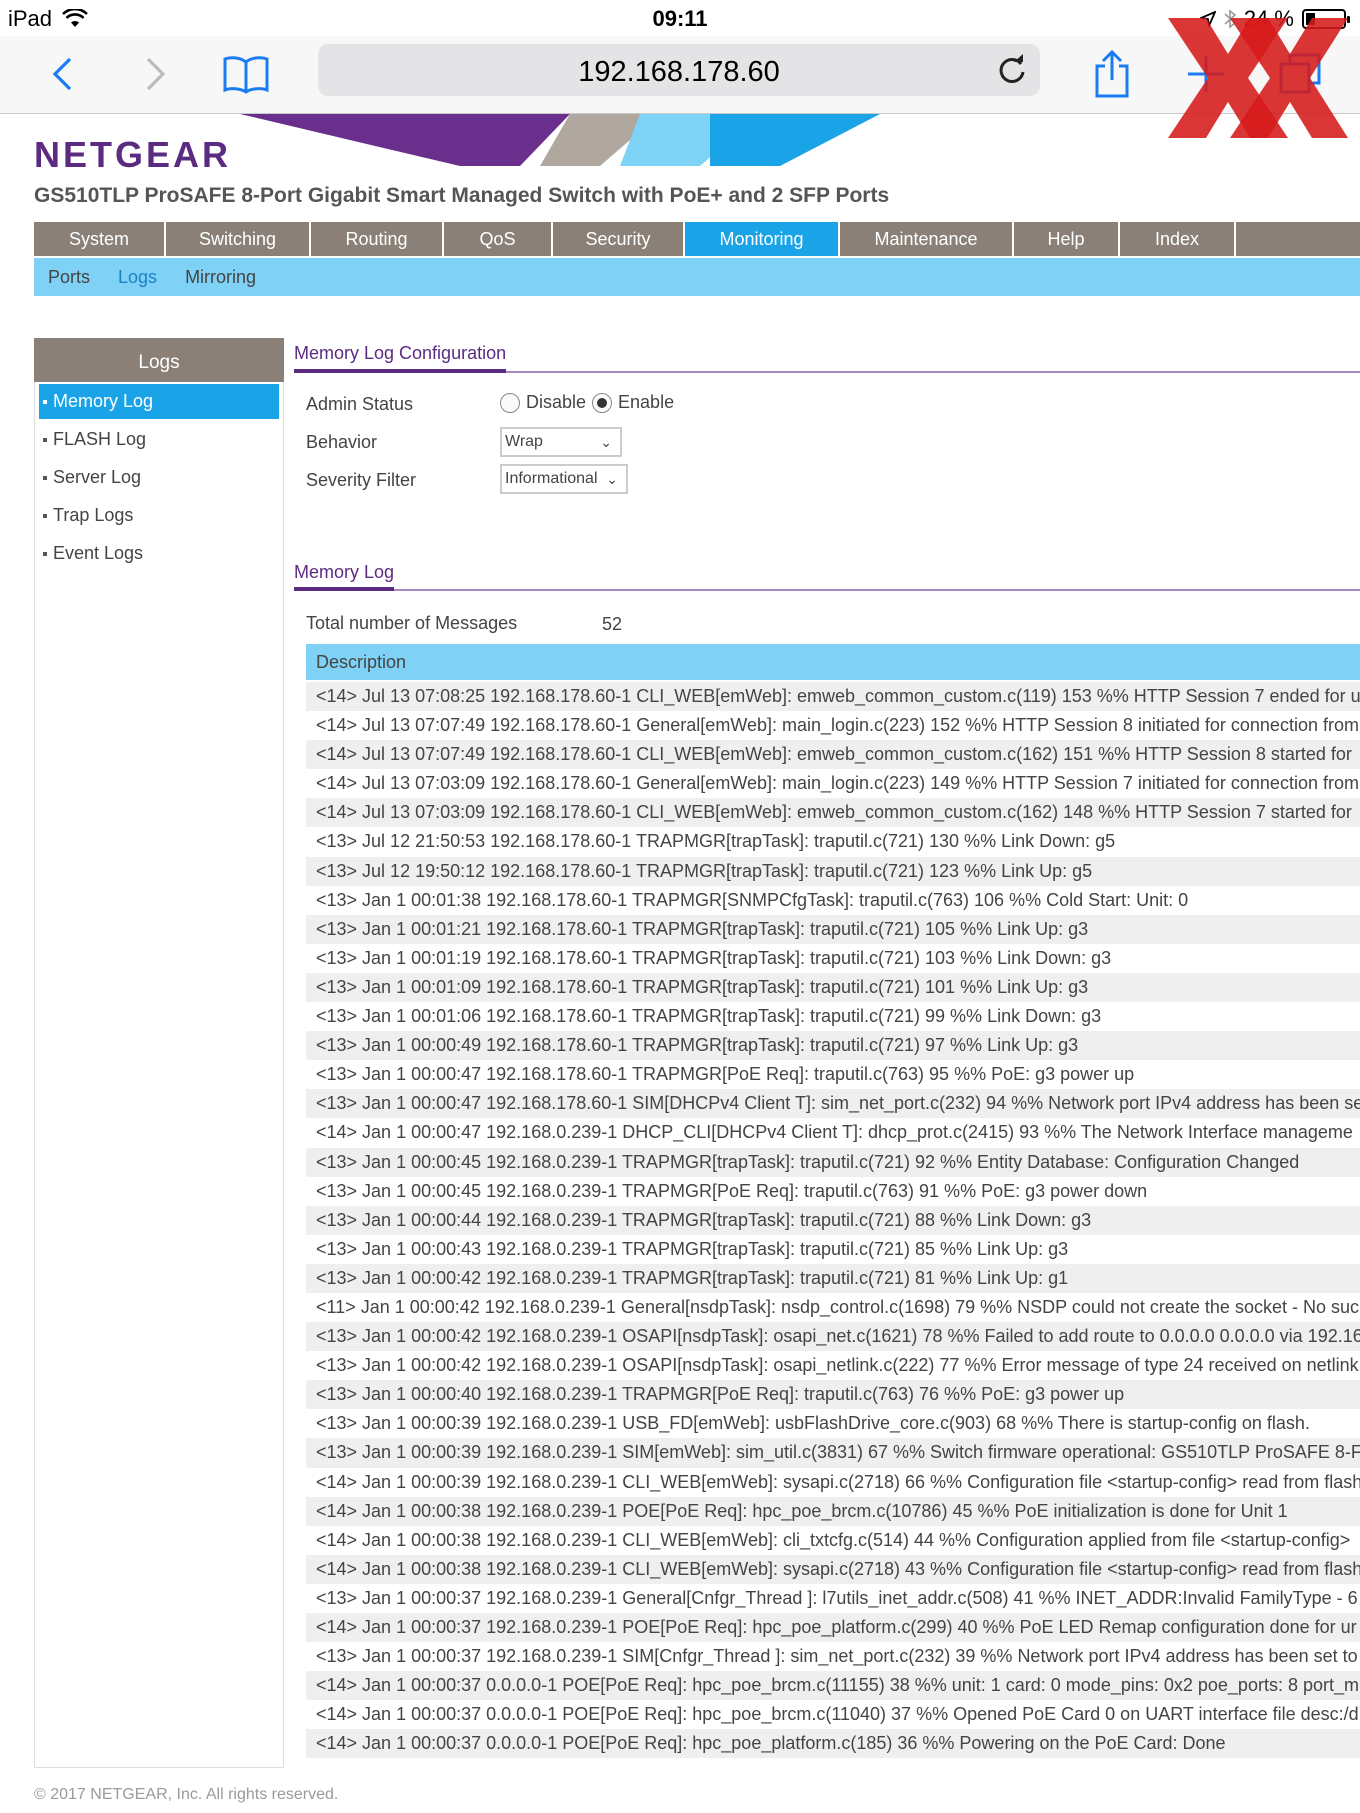  I want to click on forward-button, so click(156, 74).